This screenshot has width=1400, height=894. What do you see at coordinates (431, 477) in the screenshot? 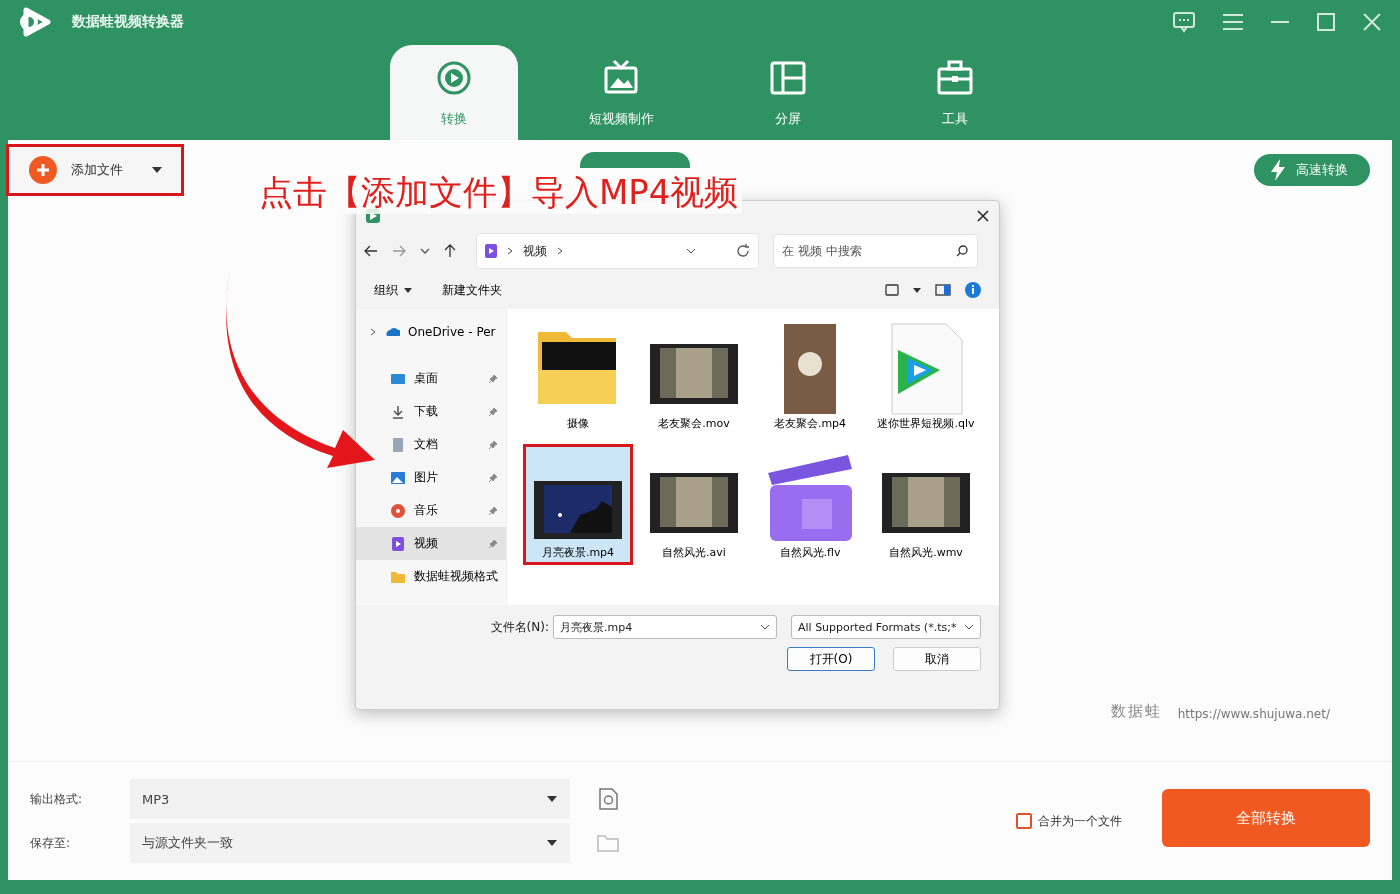
I see `sidebar-item: 图片` at bounding box center [431, 477].